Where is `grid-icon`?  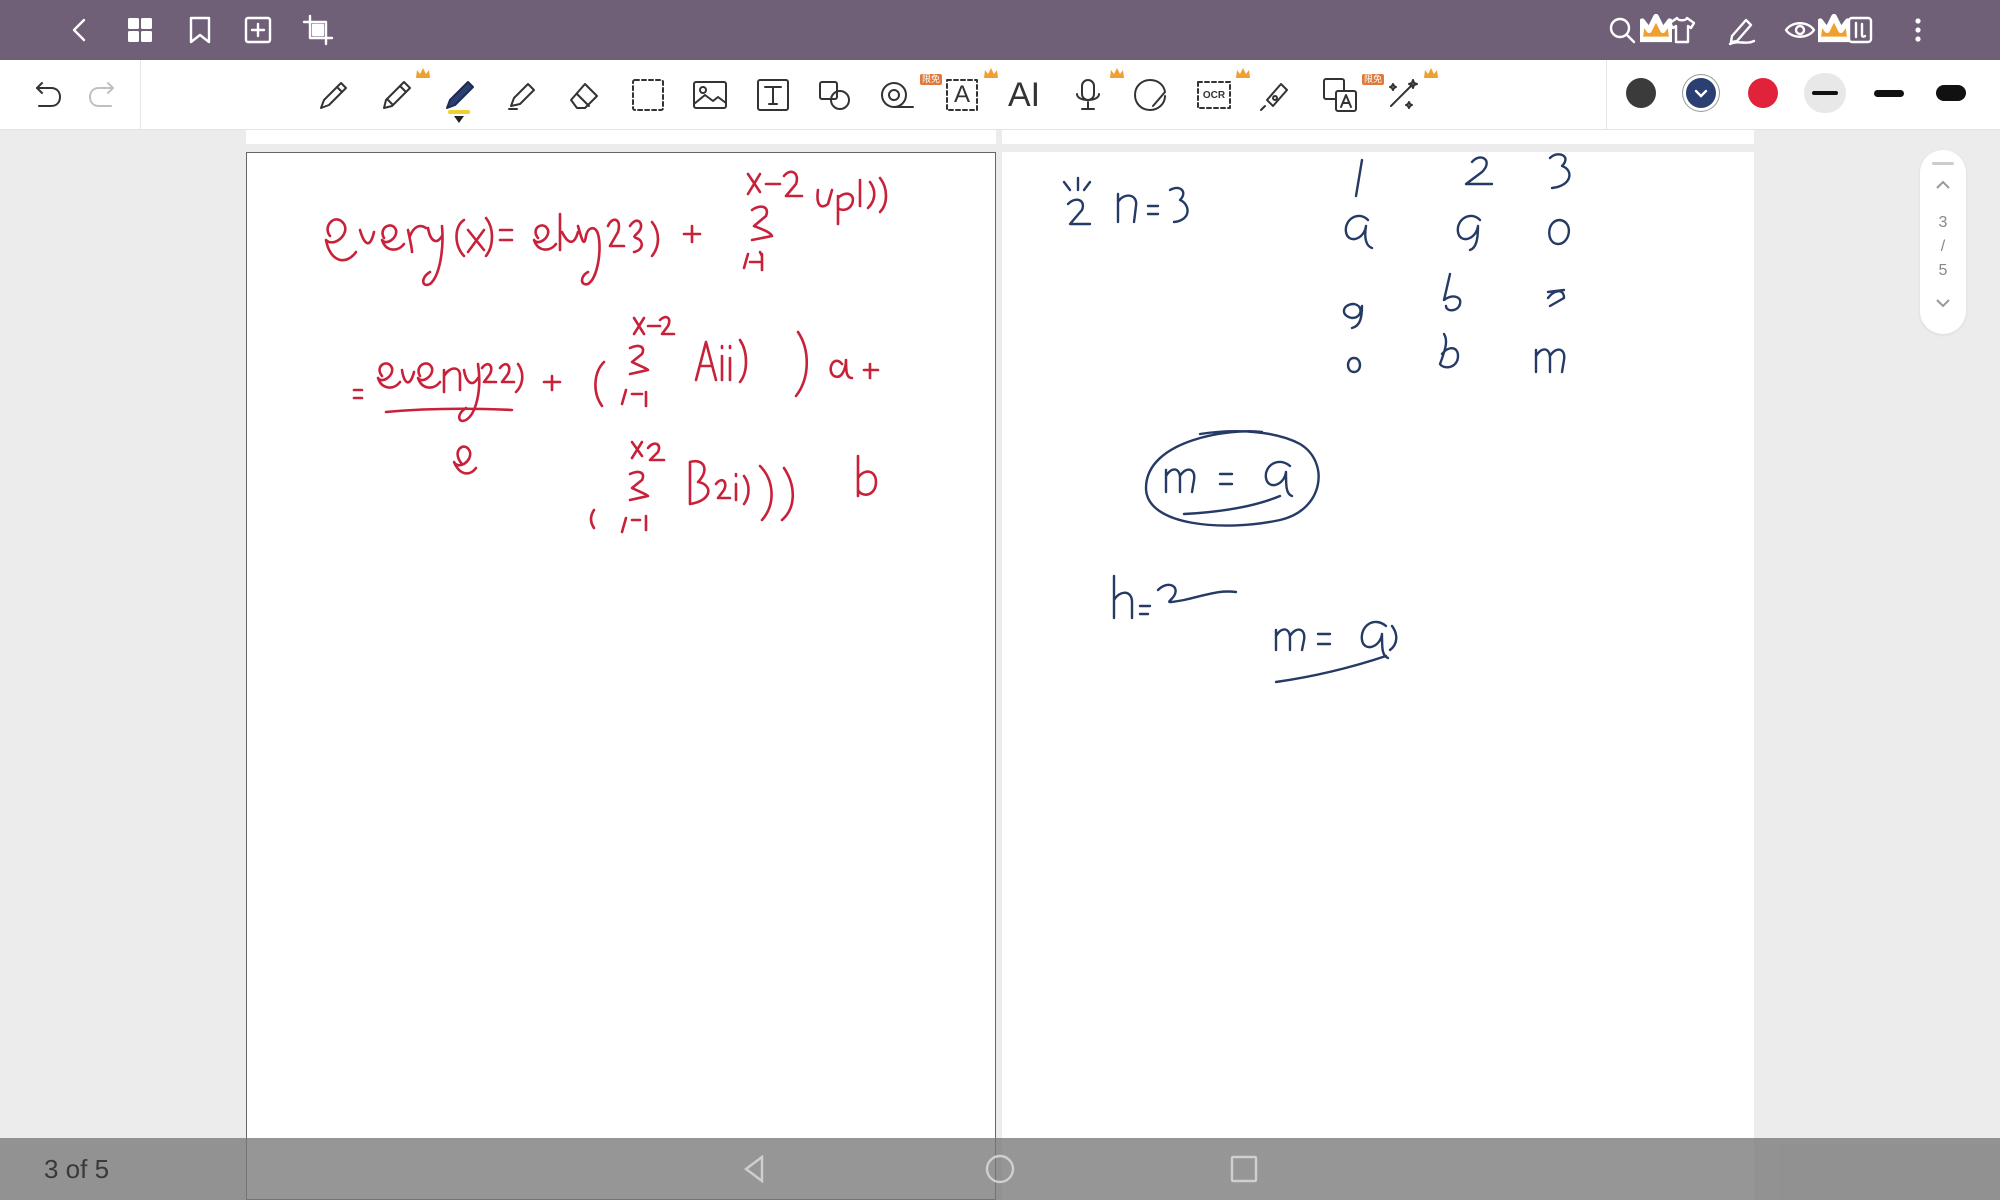
grid-icon is located at coordinates (140, 30).